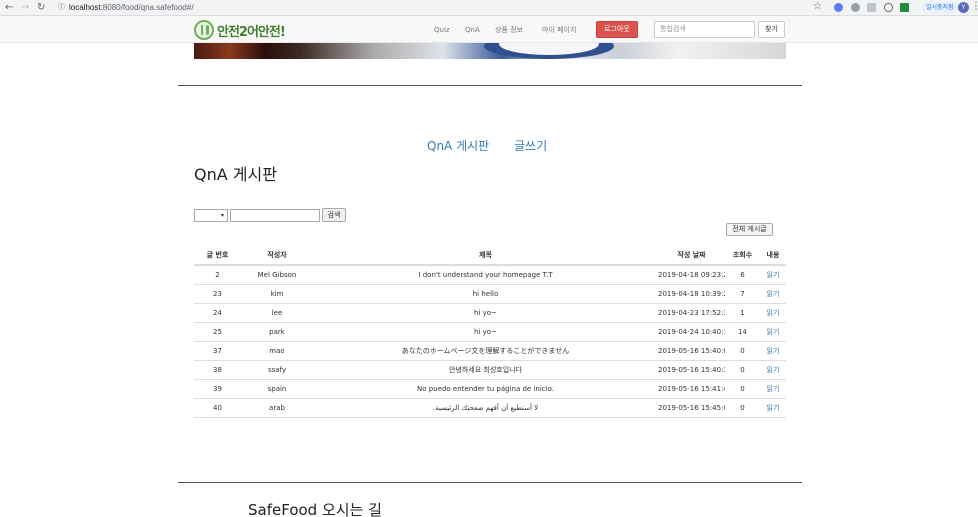 Image resolution: width=978 pixels, height=517 pixels. Describe the element at coordinates (458, 146) in the screenshot. I see `qna-board-link: QnA 게시판` at that location.